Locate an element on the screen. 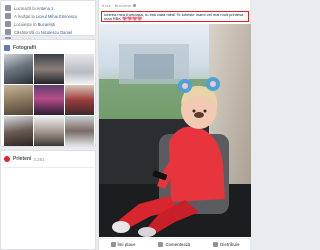 The height and width of the screenshot is (250, 320). share-label: Distribuie is located at coordinates (230, 244).